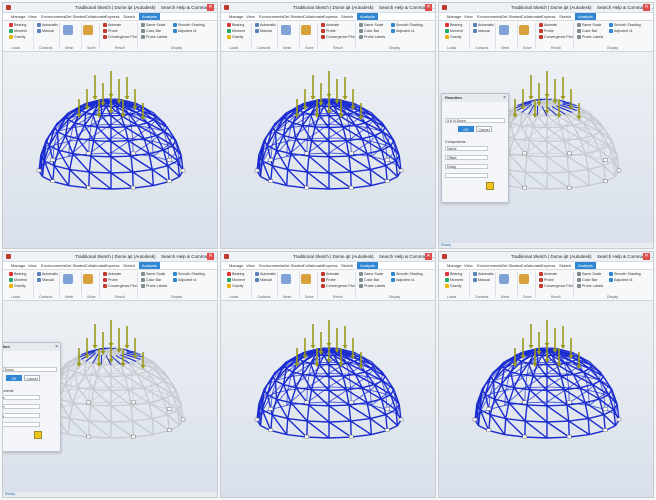 The width and height of the screenshot is (656, 500). What do you see at coordinates (347, 265) in the screenshot?
I see `tab-sketch: Sketch` at bounding box center [347, 265].